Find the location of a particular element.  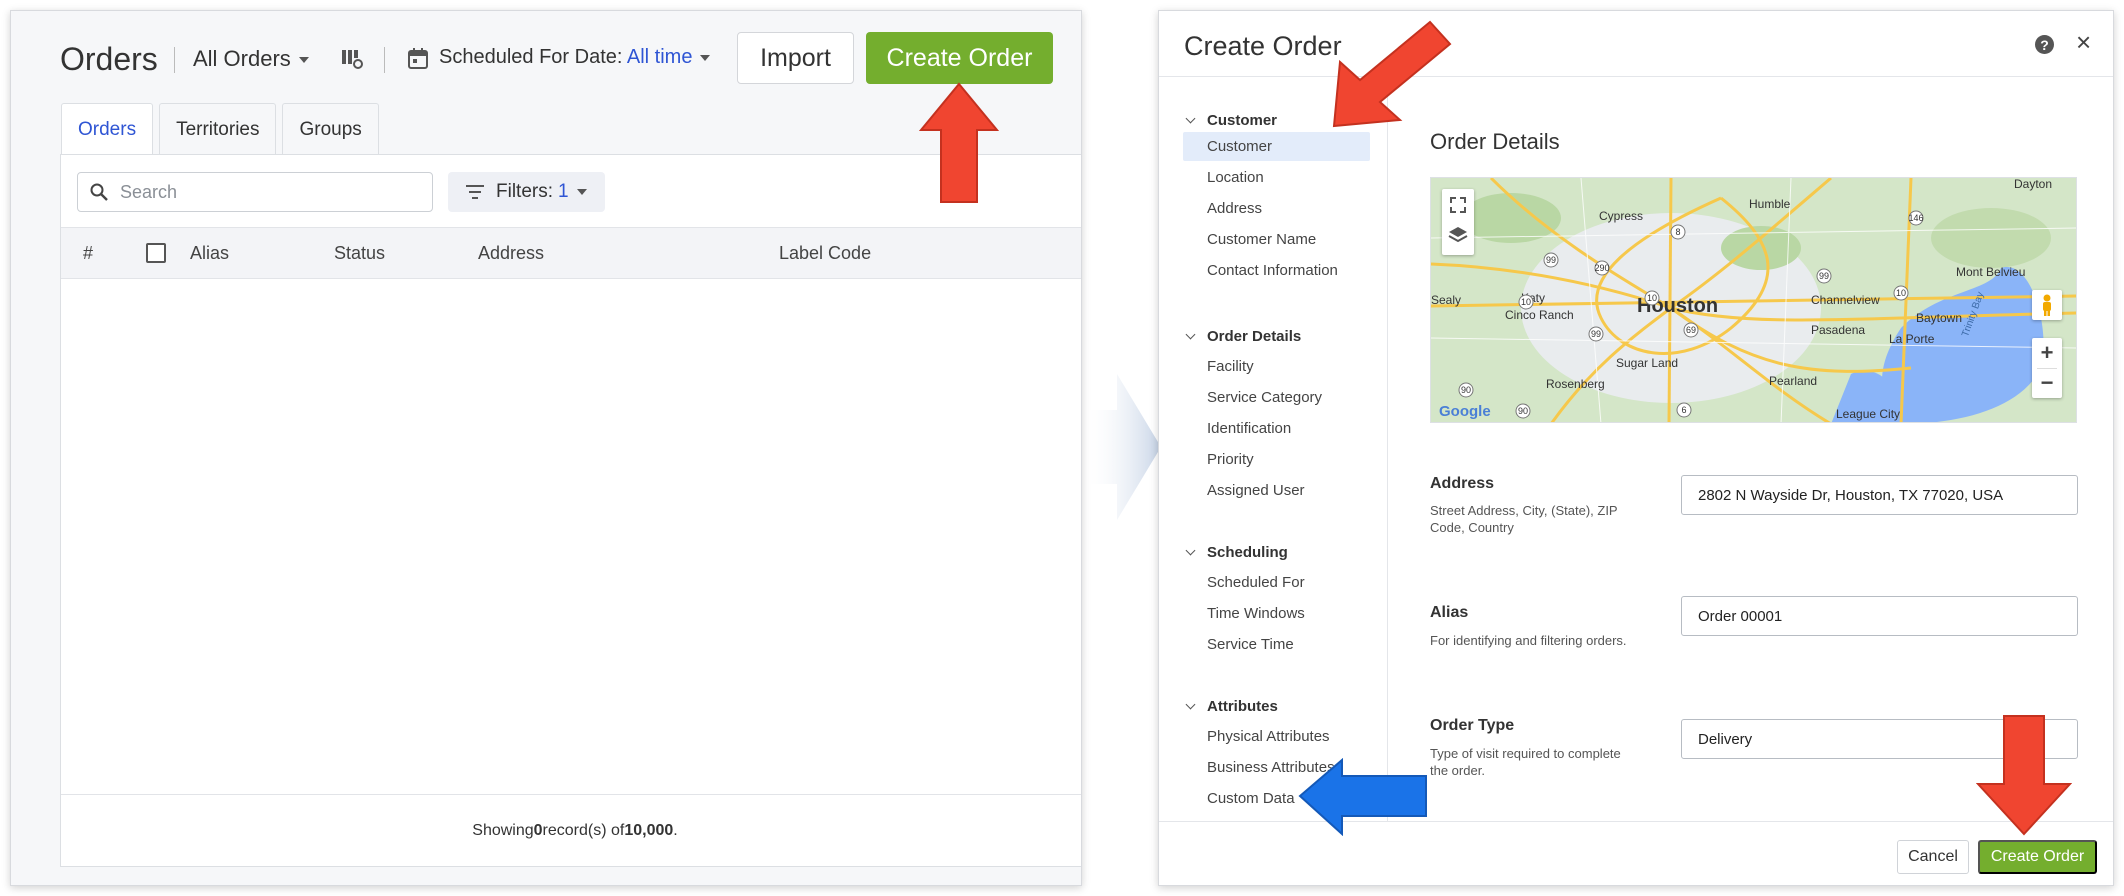

order-type-select: Delivery is located at coordinates (1879, 739).